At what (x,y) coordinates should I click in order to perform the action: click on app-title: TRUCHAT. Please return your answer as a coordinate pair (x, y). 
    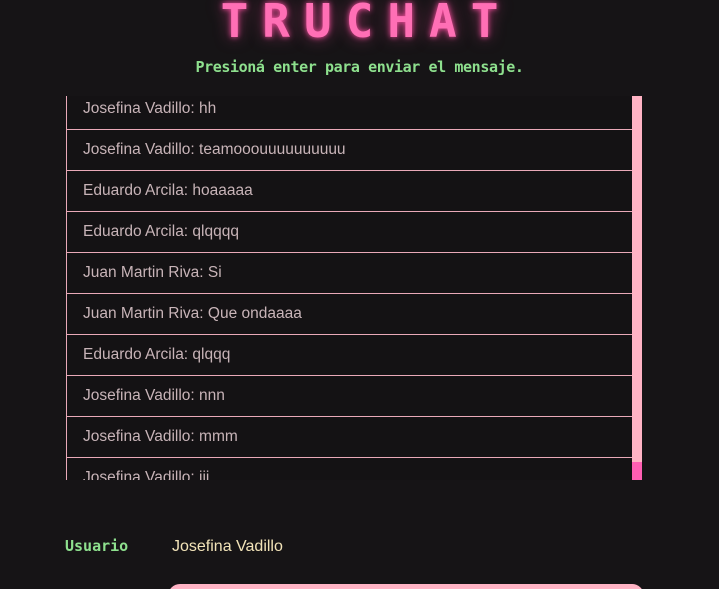
    Looking at the image, I should click on (366, 24).